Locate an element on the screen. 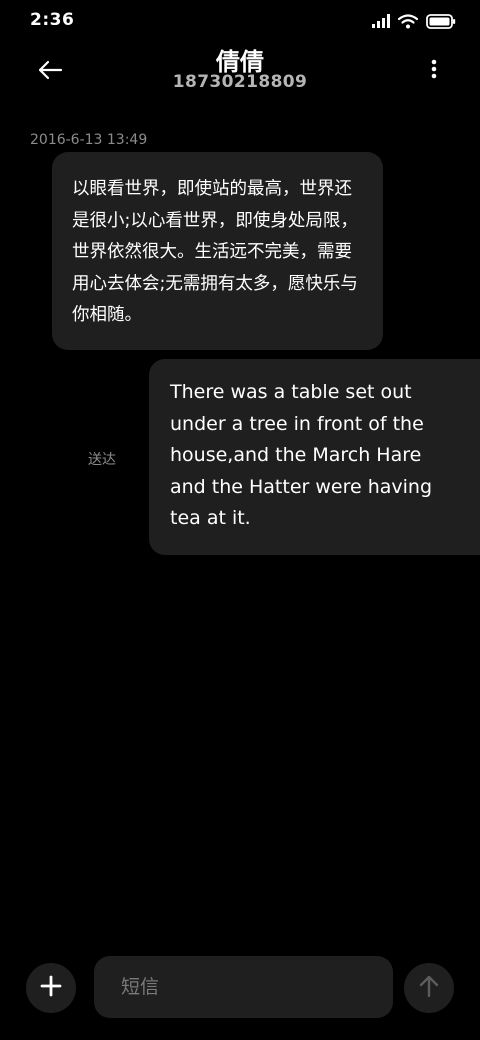 Image resolution: width=480 pixels, height=1040 pixels. status-time: 2:36 is located at coordinates (52, 20).